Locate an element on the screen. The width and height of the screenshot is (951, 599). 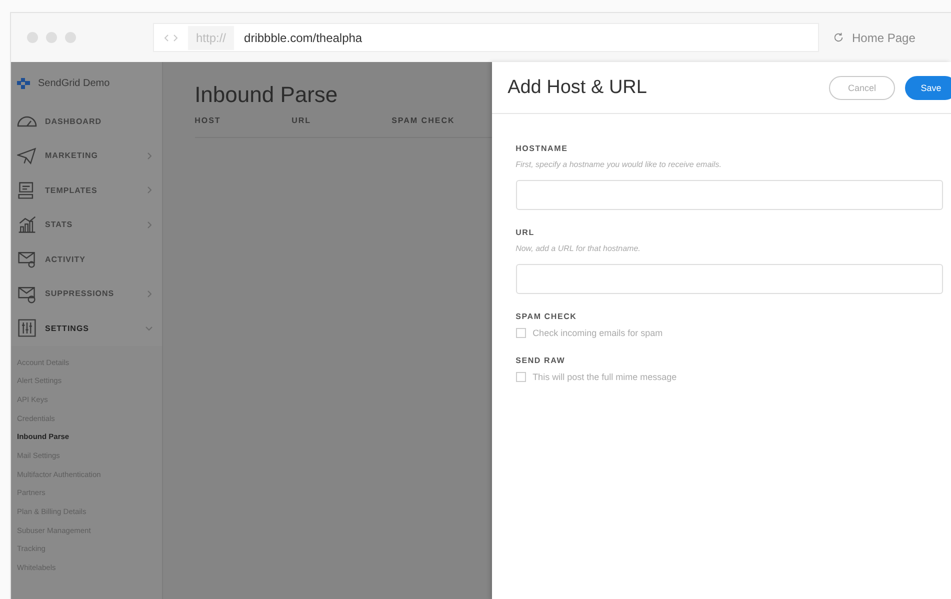
nav-item: TEMPLATES is located at coordinates (86, 190).